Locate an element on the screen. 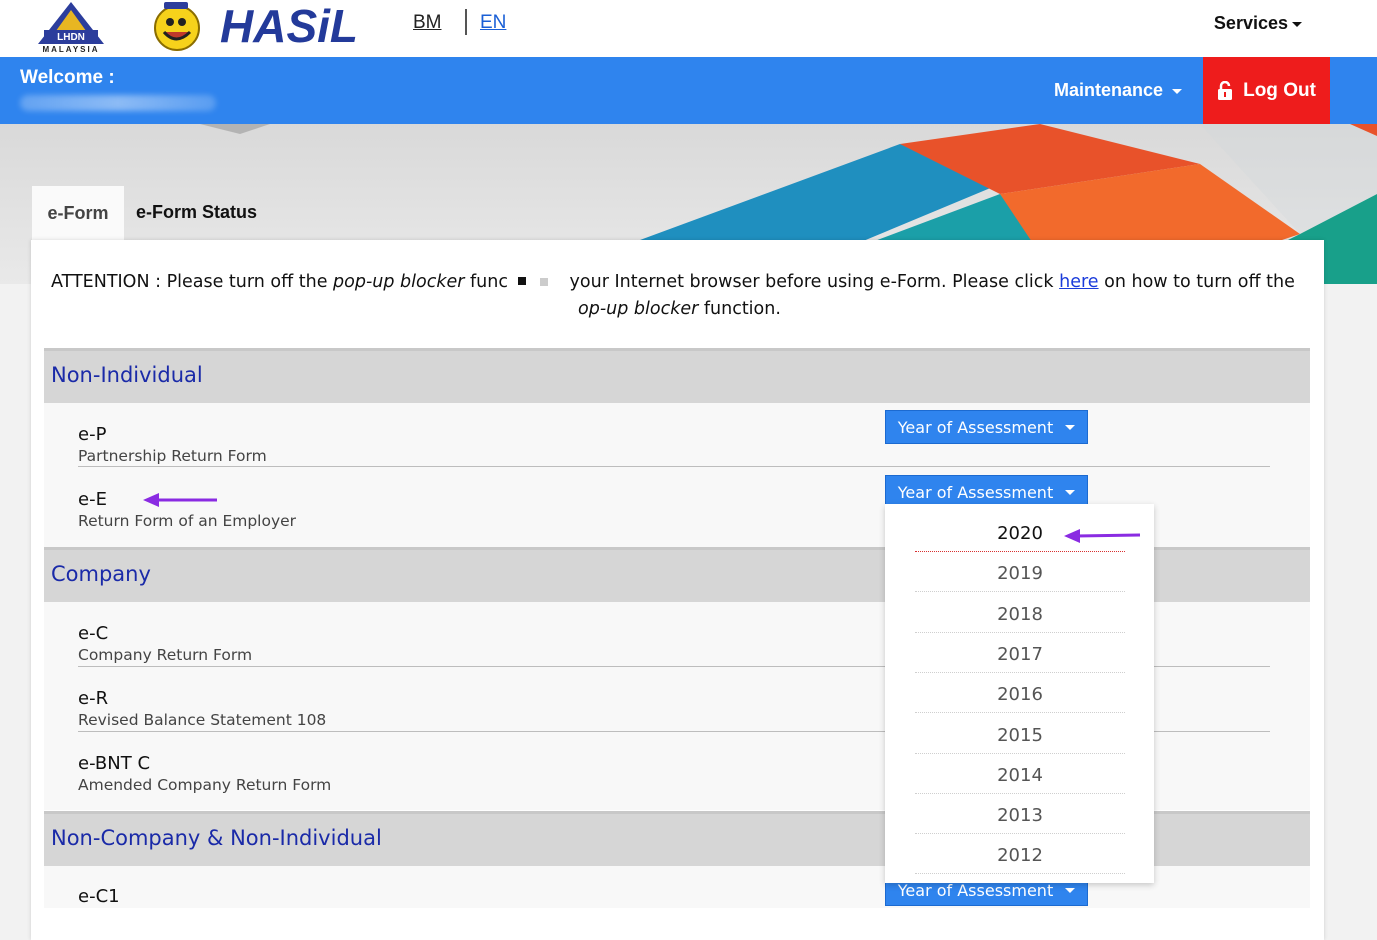 This screenshot has width=1377, height=940. year-of-assessment-button-ep: Year of Assessment is located at coordinates (986, 427).